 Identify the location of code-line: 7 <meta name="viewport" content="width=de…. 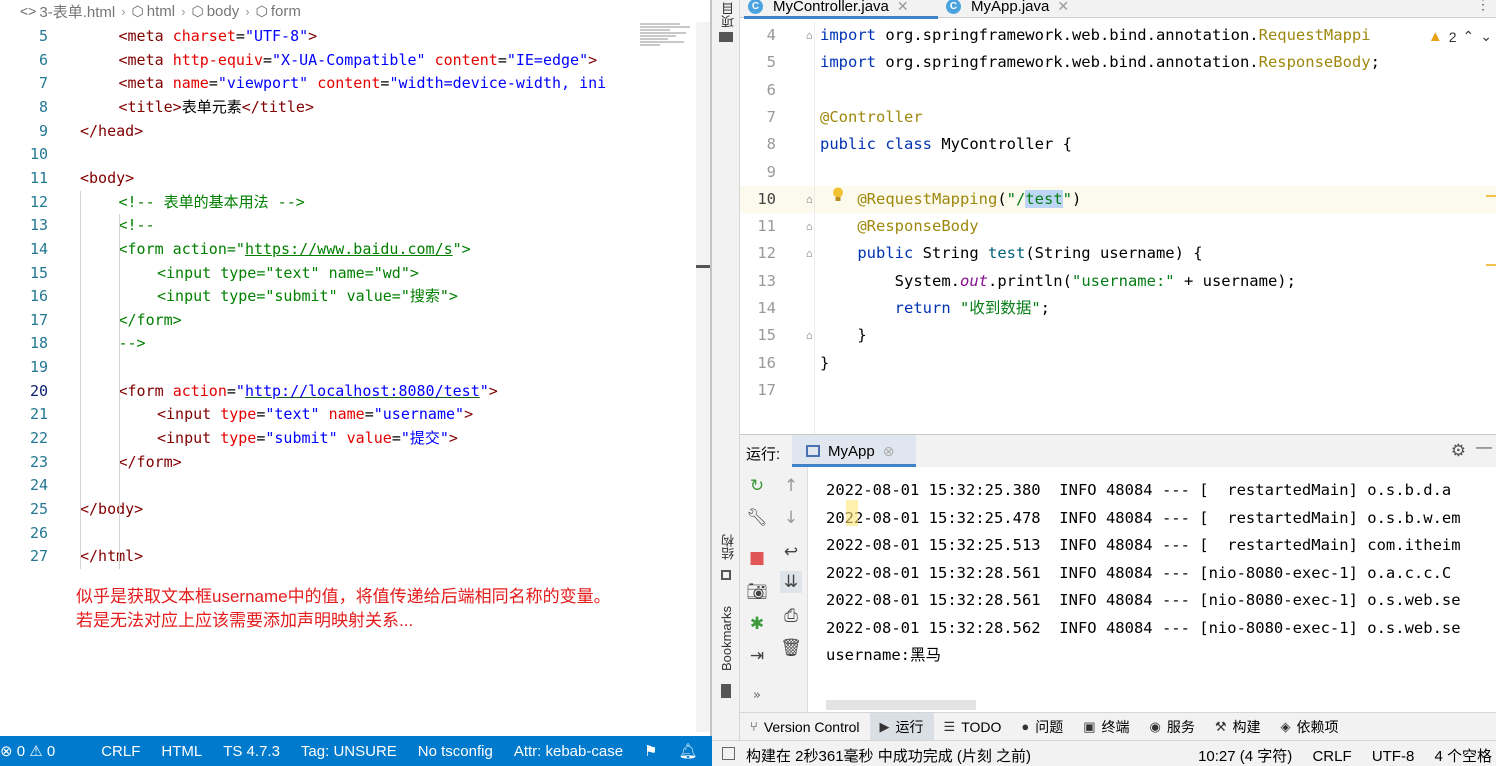
(318, 84).